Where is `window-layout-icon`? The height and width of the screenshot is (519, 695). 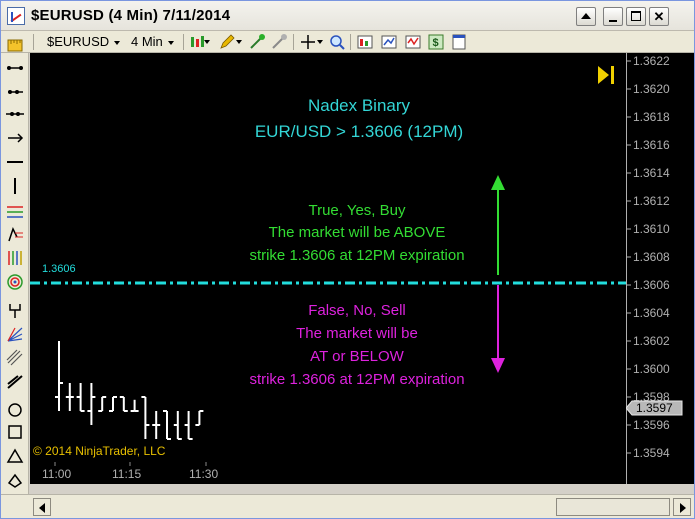 window-layout-icon is located at coordinates (459, 42).